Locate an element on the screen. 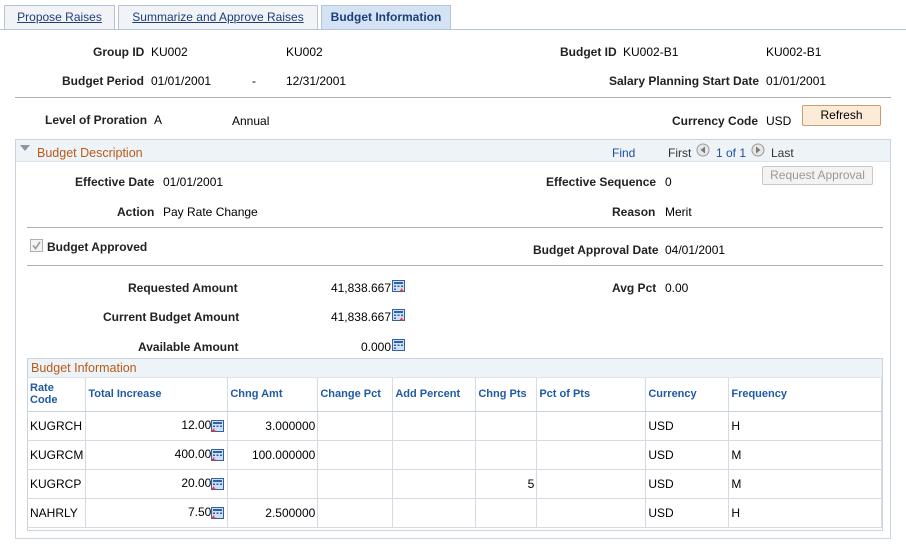  budget-approved-checkbox is located at coordinates (36, 245).